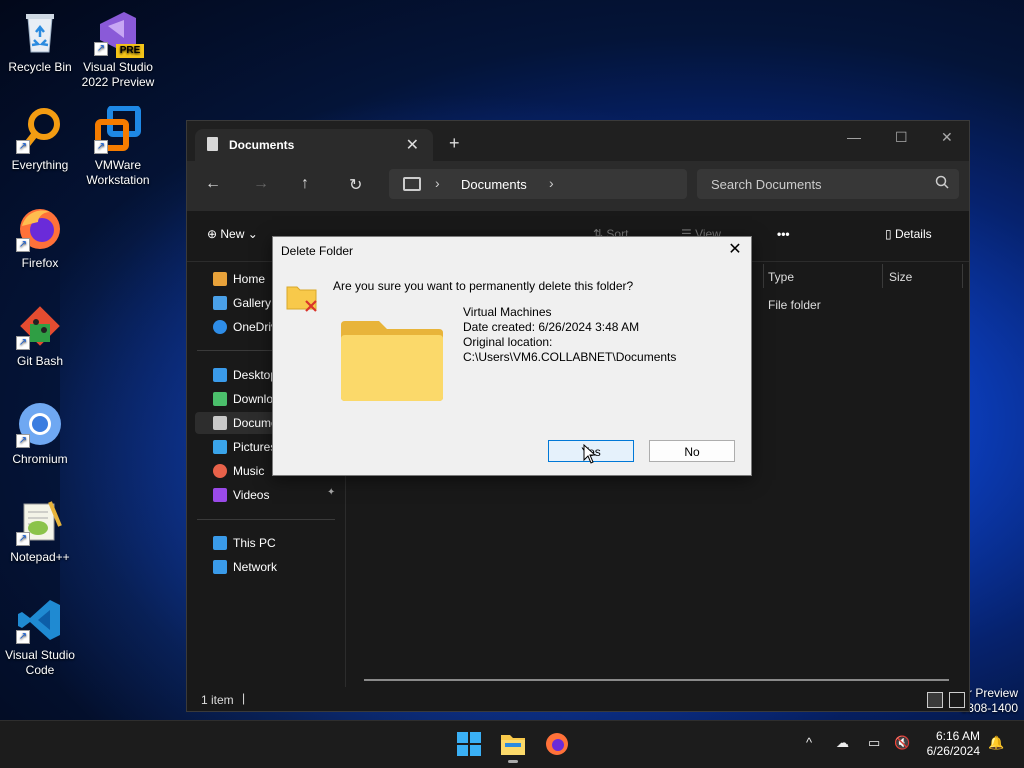 Image resolution: width=1024 pixels, height=768 pixels. Describe the element at coordinates (507, 312) in the screenshot. I see `item-name: Virtual Machines` at that location.